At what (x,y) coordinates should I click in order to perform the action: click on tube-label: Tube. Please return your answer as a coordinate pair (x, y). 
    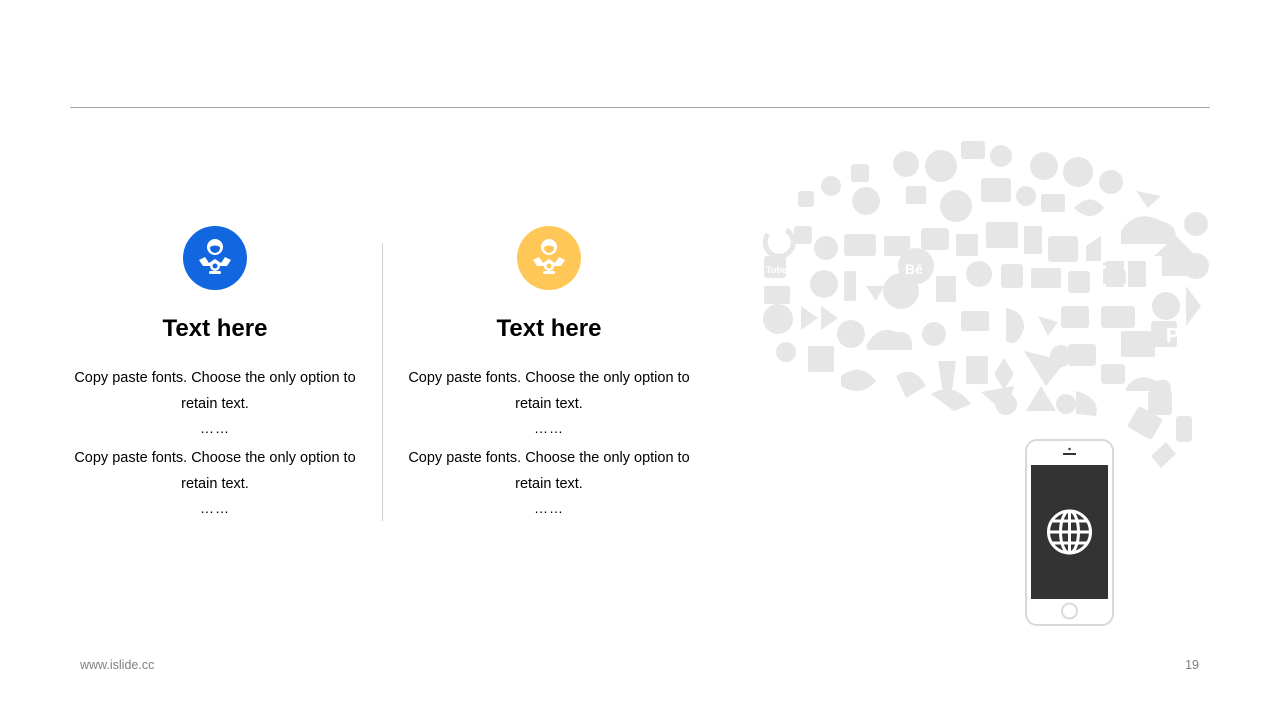
    Looking at the image, I should click on (776, 270).